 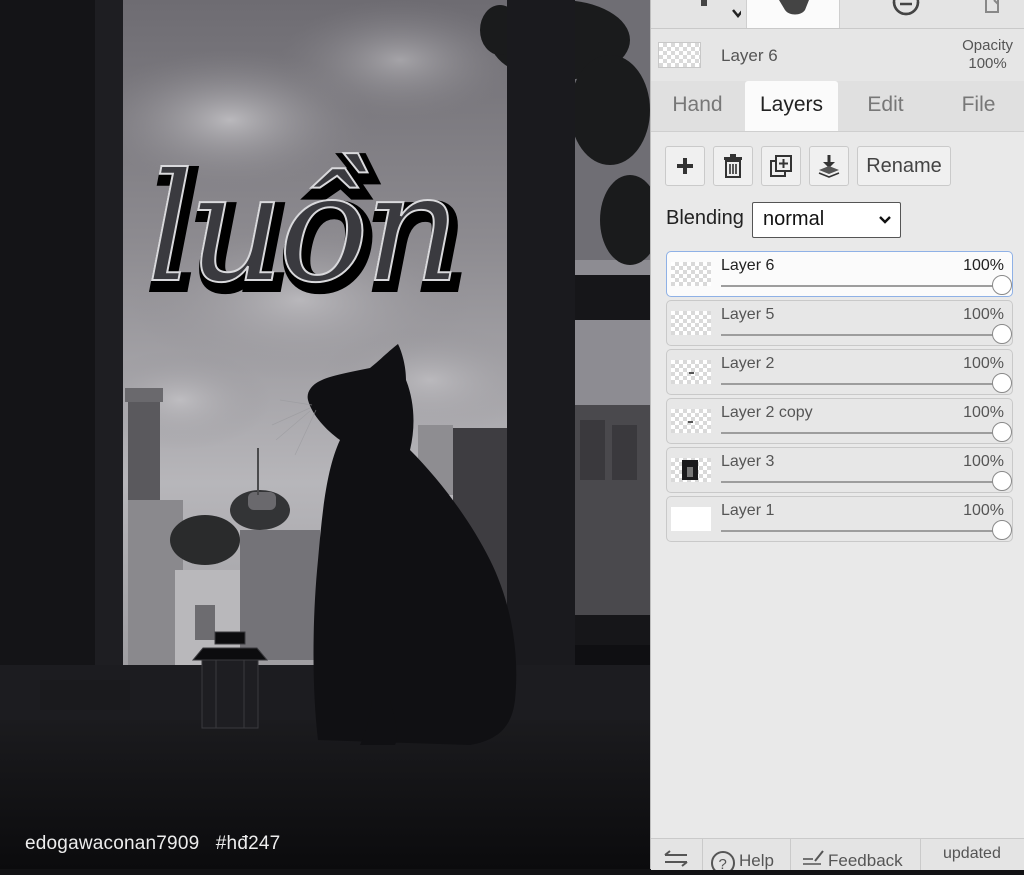 I want to click on active-layer-thumbnail, so click(x=679, y=55).